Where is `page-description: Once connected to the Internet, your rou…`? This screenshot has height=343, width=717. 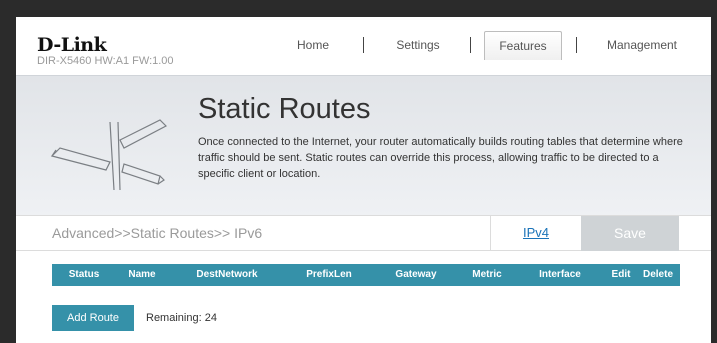 page-description: Once connected to the Internet, your rou… is located at coordinates (440, 158).